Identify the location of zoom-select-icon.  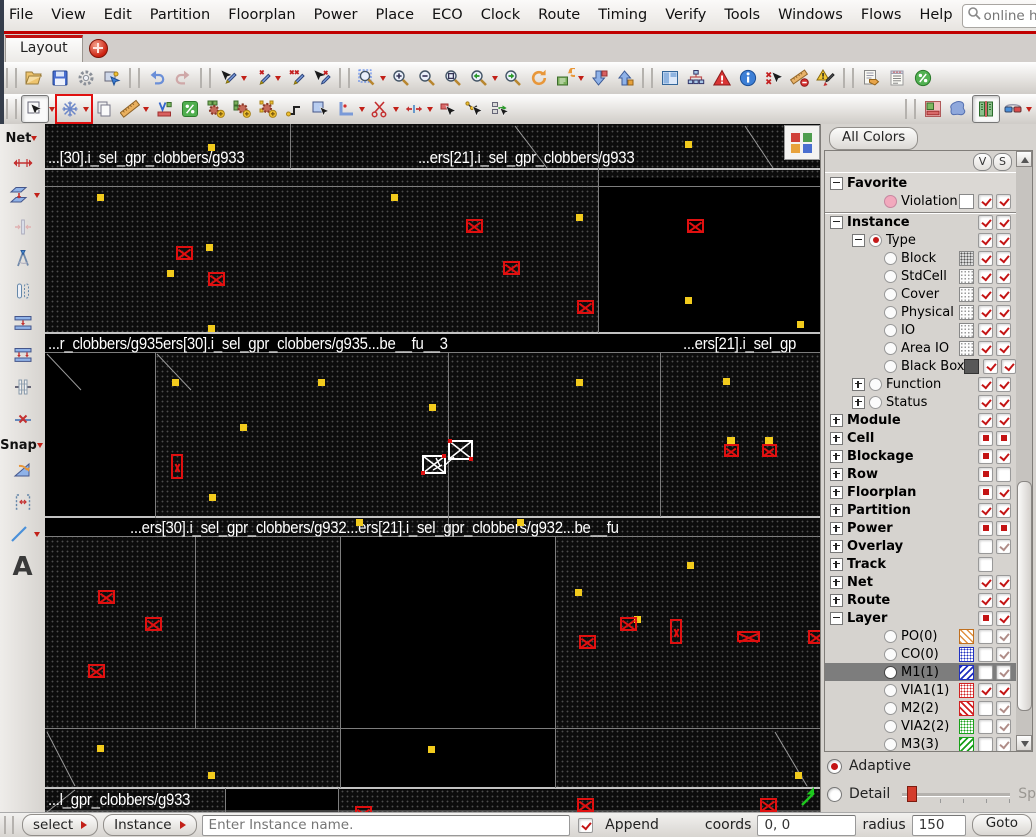
(367, 78).